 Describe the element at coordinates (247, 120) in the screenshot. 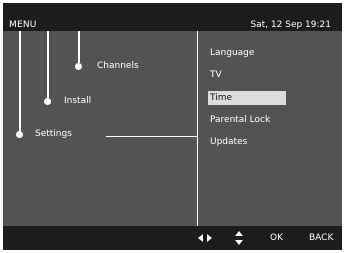

I see `submenu-item-parental-lock: Parental Lock` at that location.